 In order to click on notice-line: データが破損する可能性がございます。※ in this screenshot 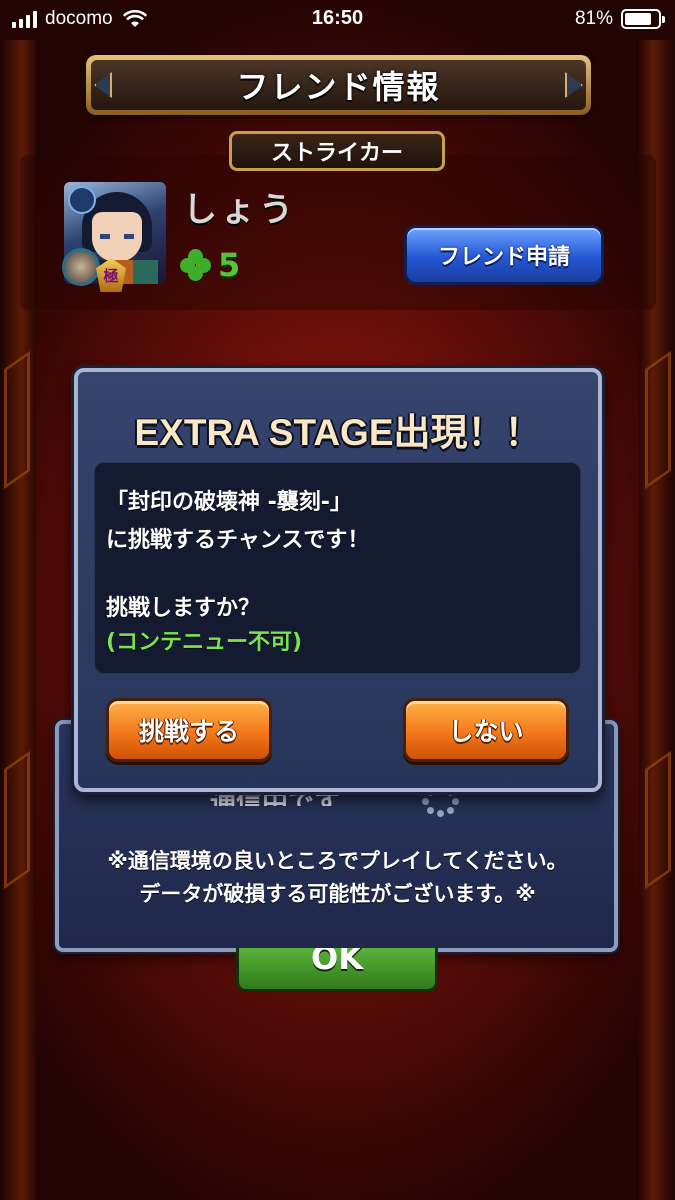, I will do `click(337, 894)`.